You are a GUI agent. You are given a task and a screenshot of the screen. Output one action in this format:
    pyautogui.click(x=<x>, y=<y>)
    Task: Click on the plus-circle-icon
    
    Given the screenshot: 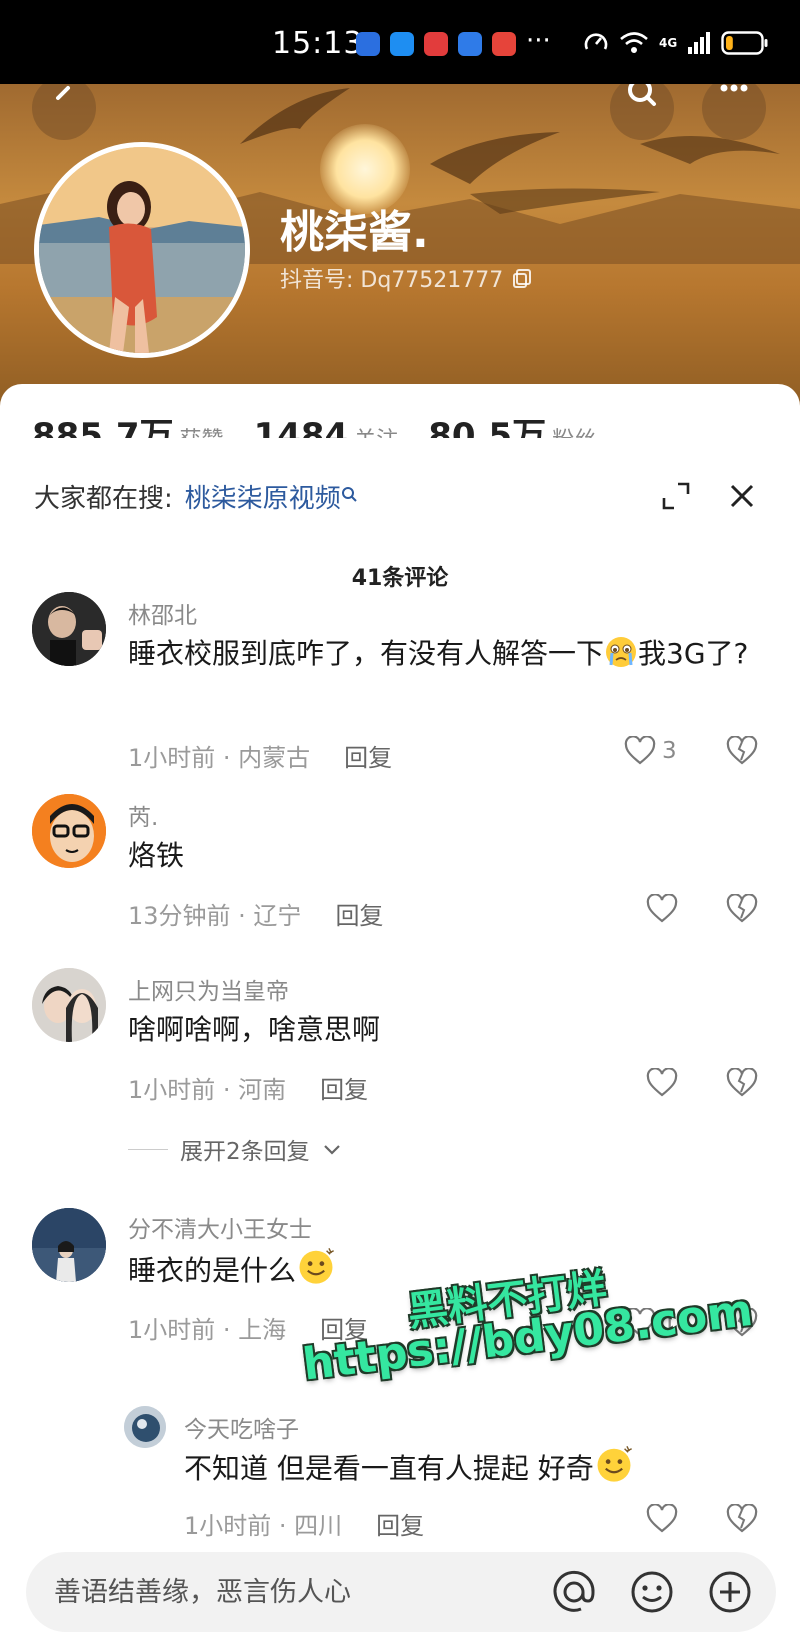 What is the action you would take?
    pyautogui.click(x=730, y=1592)
    